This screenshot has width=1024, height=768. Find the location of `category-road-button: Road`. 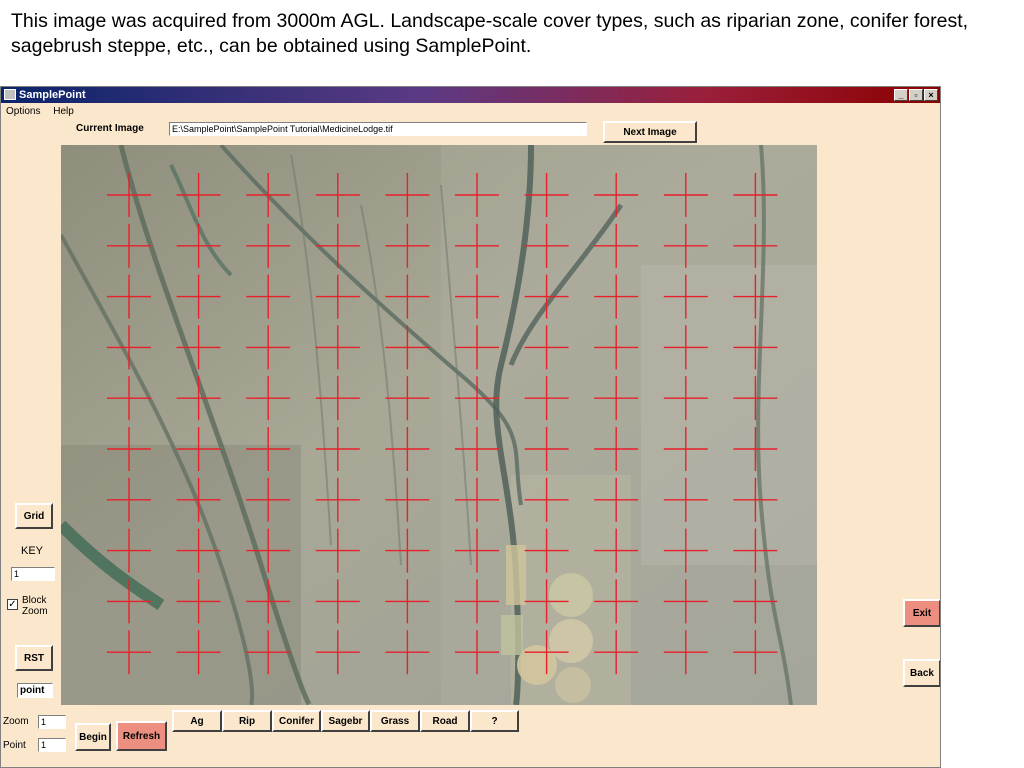

category-road-button: Road is located at coordinates (445, 721).